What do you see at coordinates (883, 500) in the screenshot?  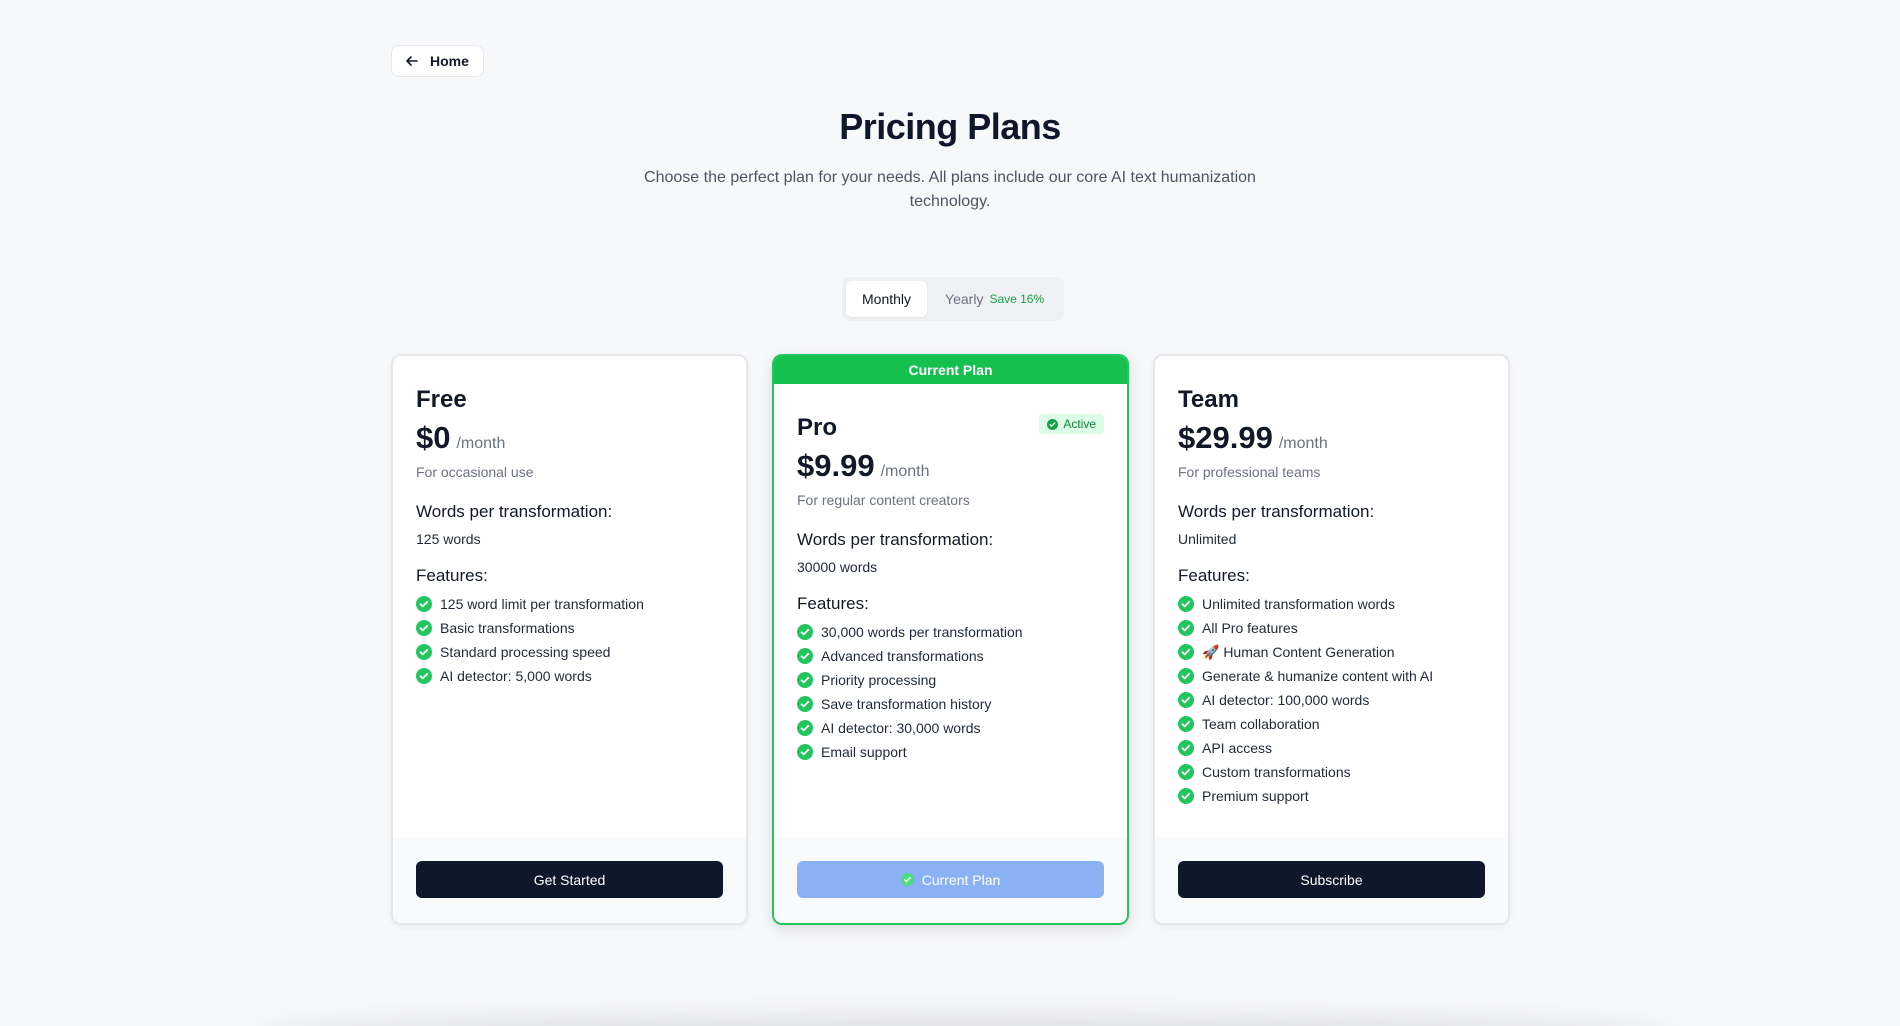 I see `plan-description: For regular content creators` at bounding box center [883, 500].